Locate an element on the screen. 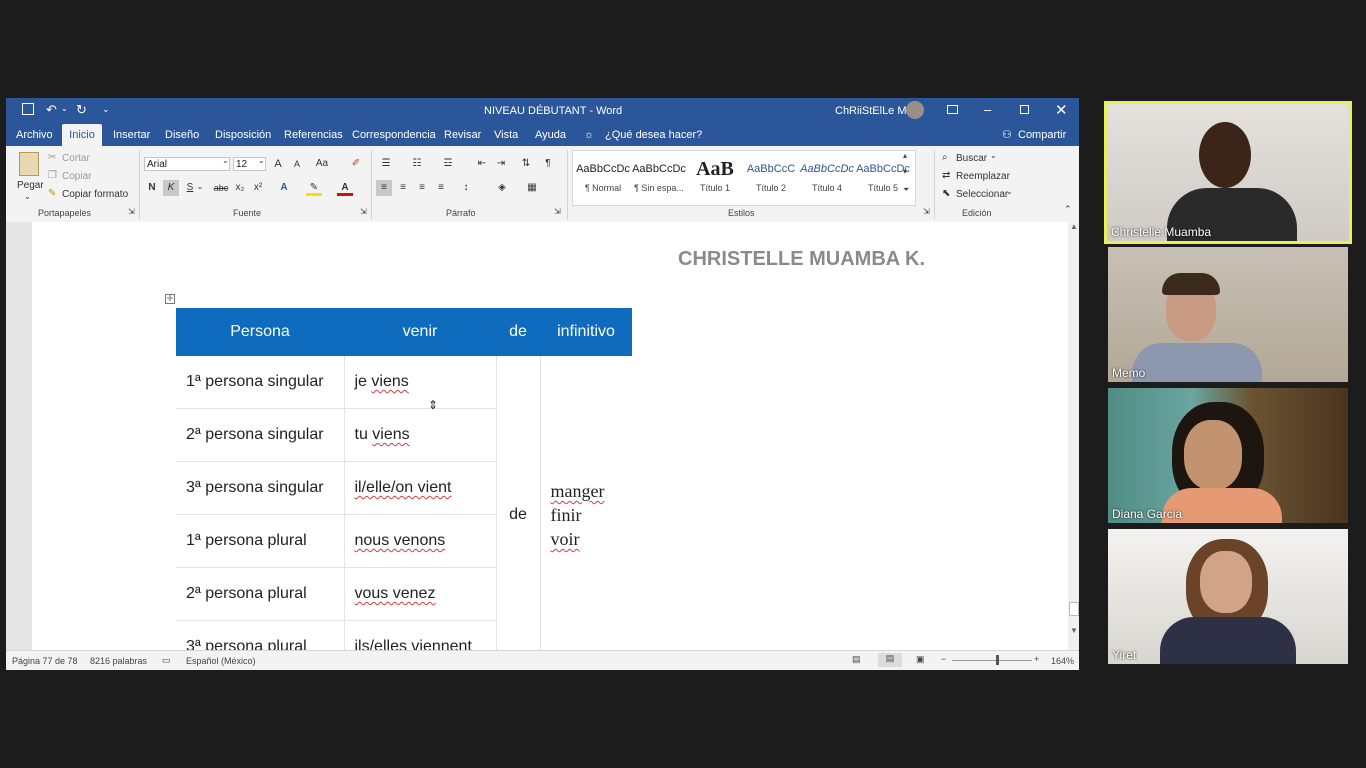 Image resolution: width=1366 pixels, height=768 pixels. close-icon: ✕ is located at coordinates (1061, 110).